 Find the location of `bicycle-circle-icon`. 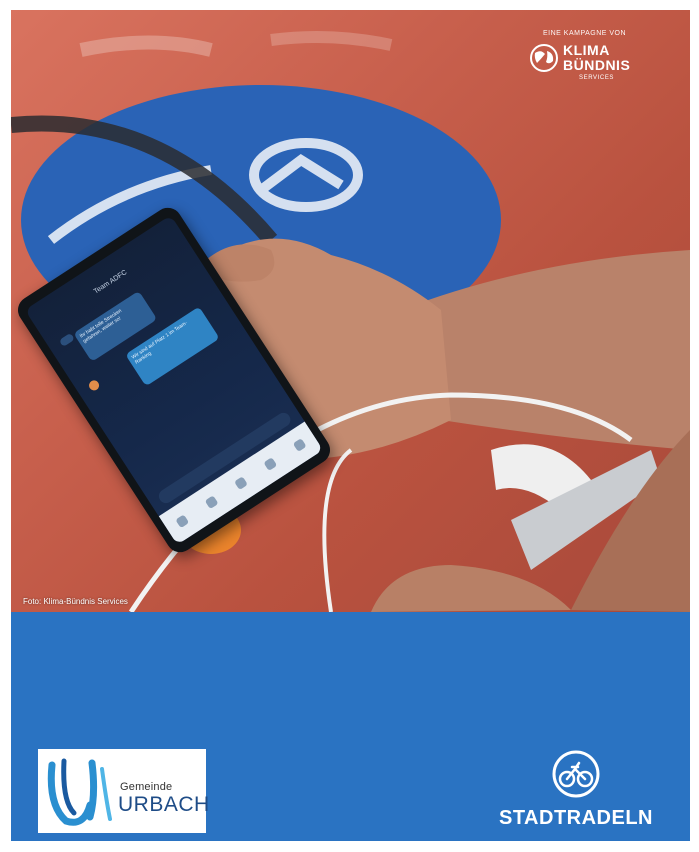

bicycle-circle-icon is located at coordinates (576, 774).